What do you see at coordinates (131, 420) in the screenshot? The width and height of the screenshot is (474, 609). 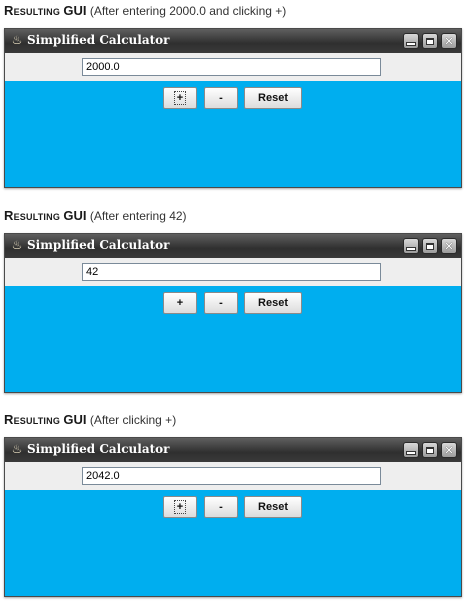 I see `caption-text: (After clicking +)` at bounding box center [131, 420].